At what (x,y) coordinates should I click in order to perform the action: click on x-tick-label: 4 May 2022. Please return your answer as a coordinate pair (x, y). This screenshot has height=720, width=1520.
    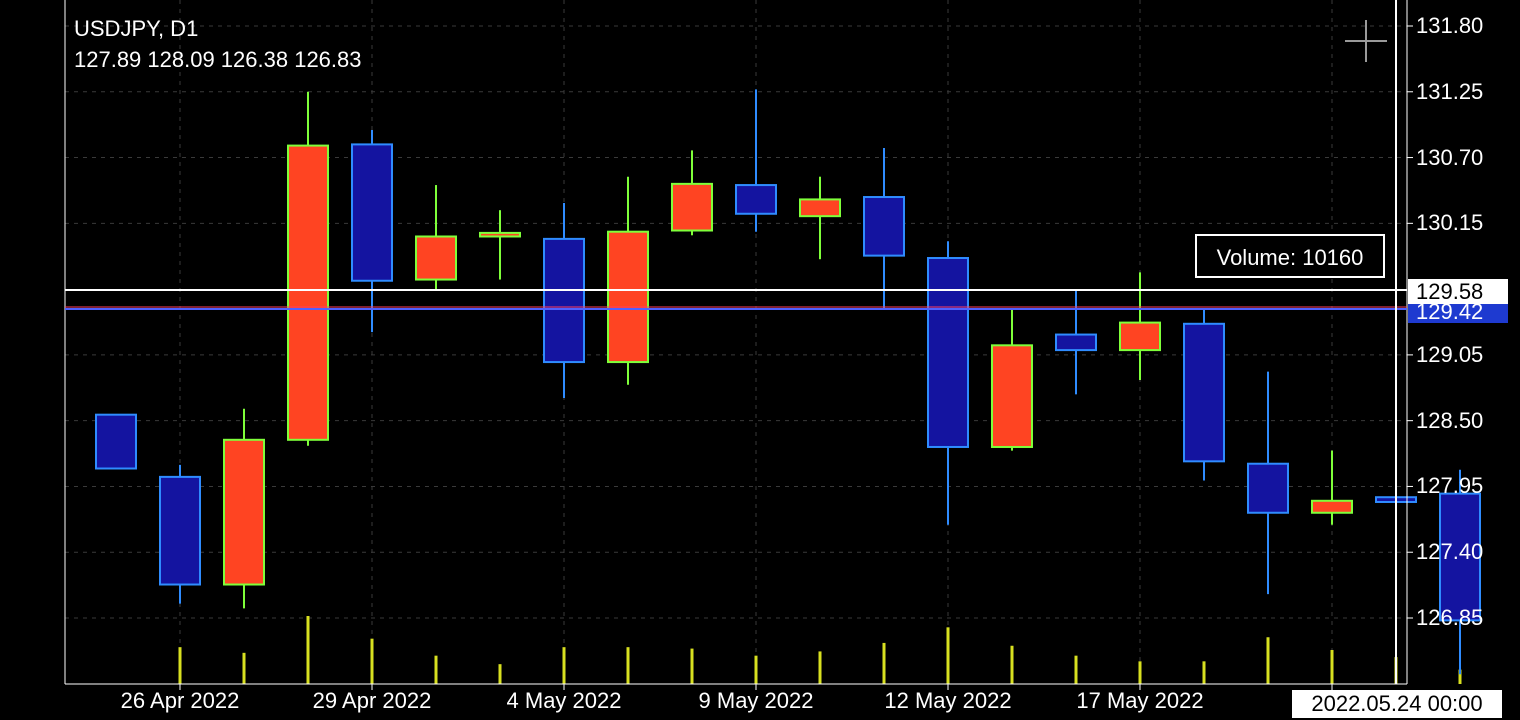
    Looking at the image, I should click on (564, 700).